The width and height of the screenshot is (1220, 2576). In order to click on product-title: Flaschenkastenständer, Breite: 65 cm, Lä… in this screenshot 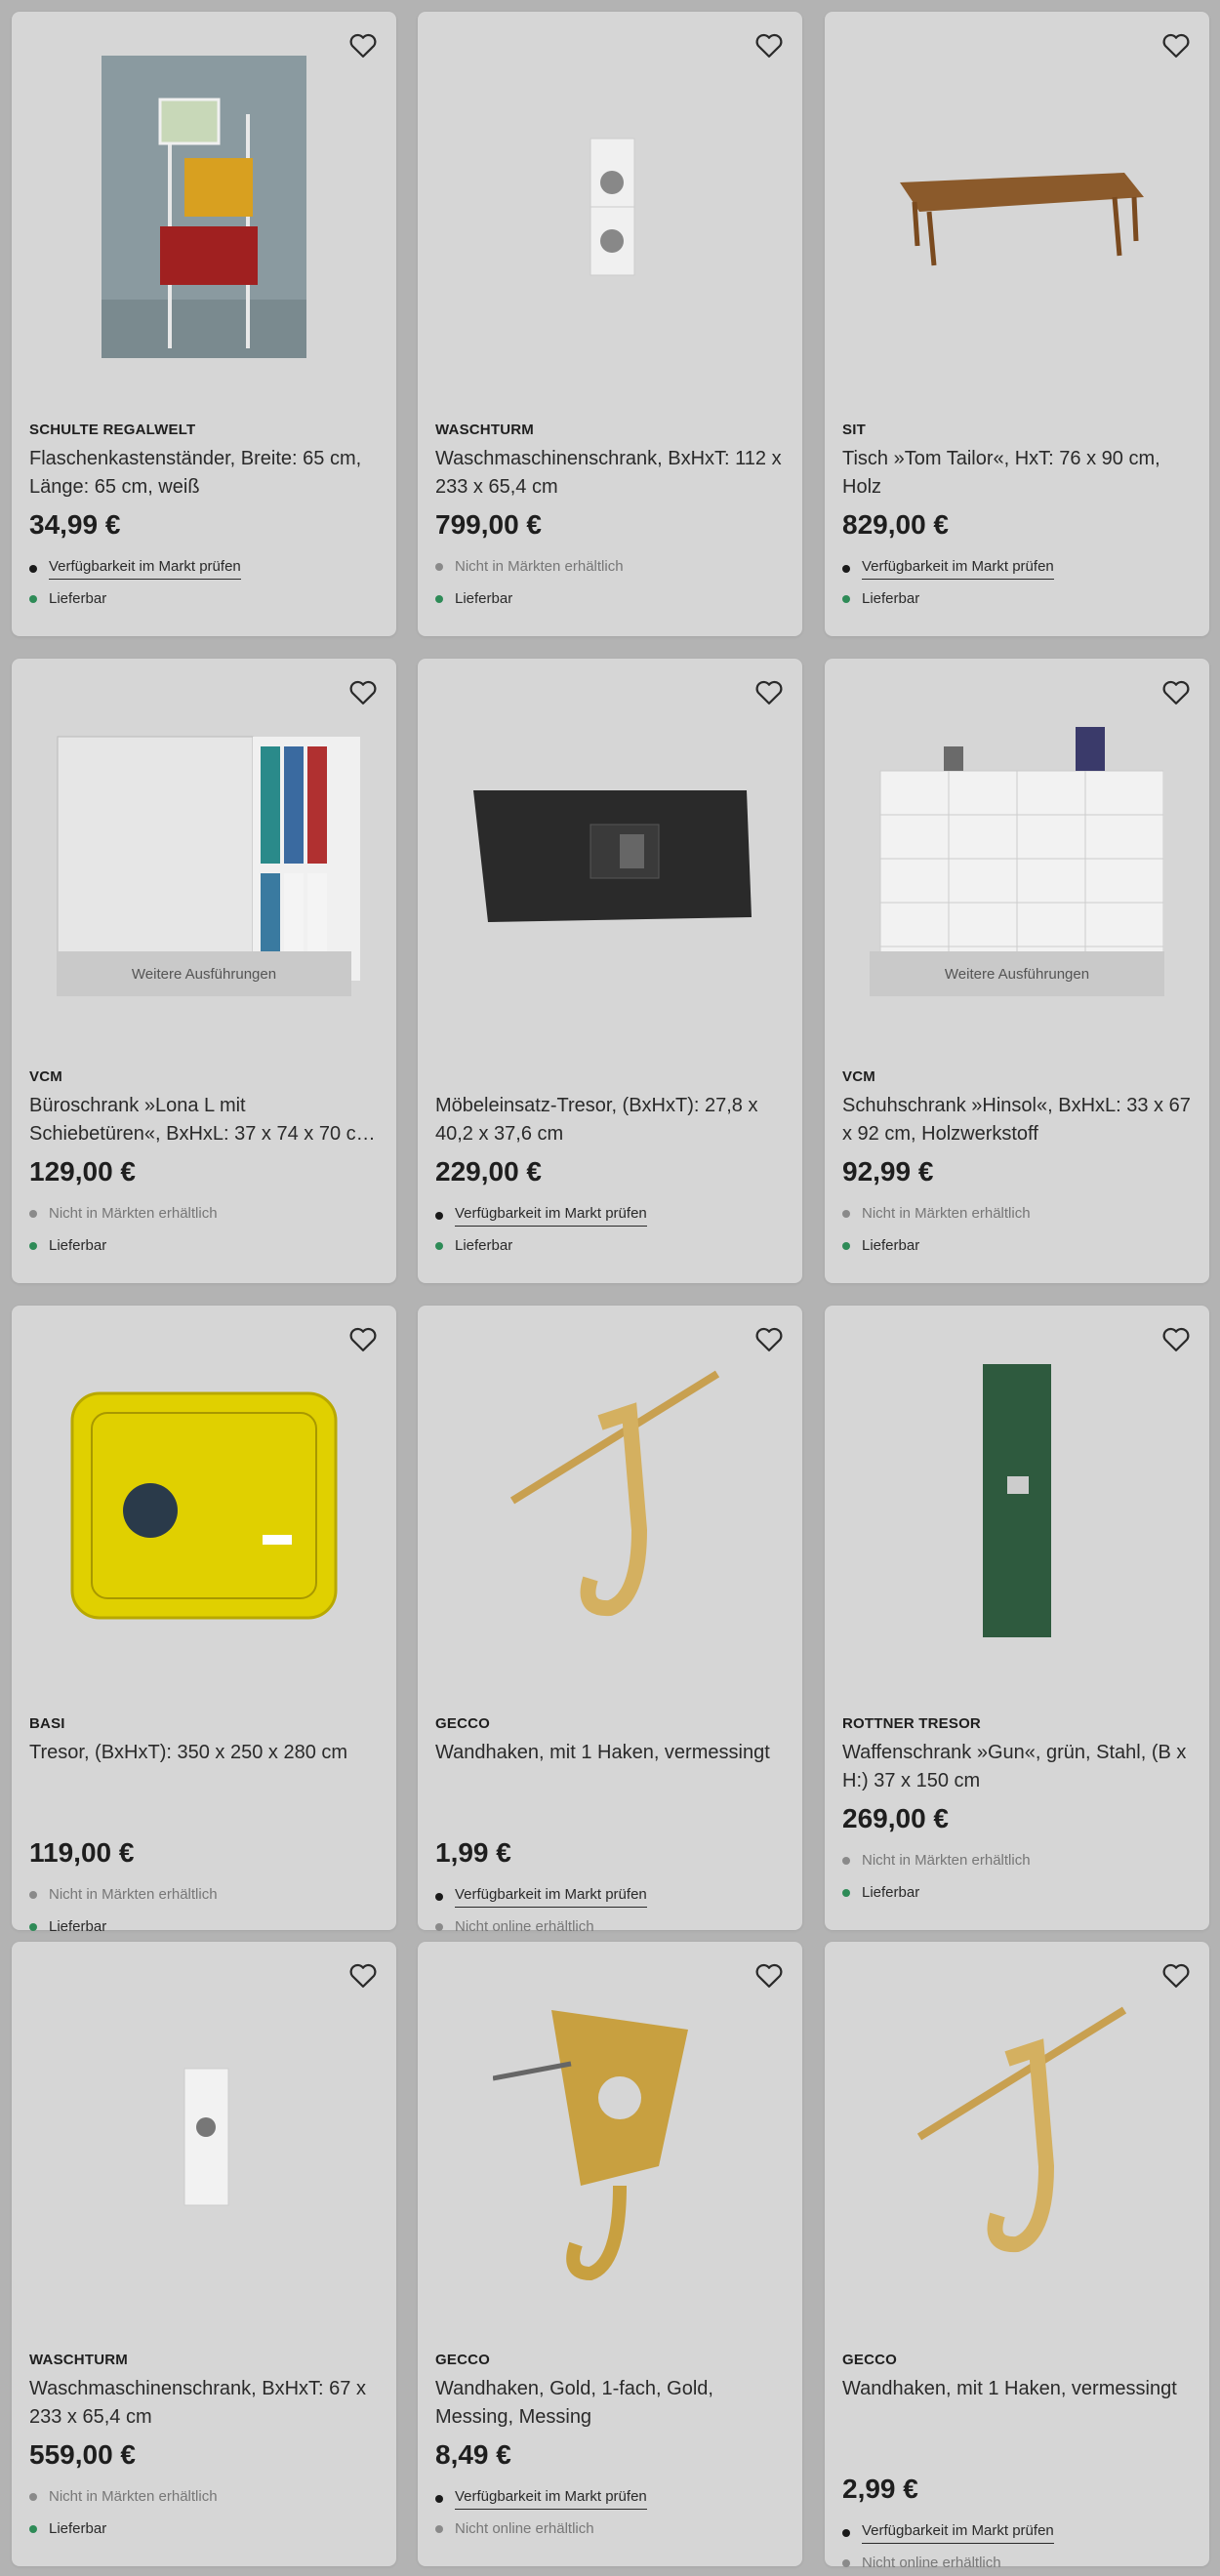, I will do `click(204, 473)`.